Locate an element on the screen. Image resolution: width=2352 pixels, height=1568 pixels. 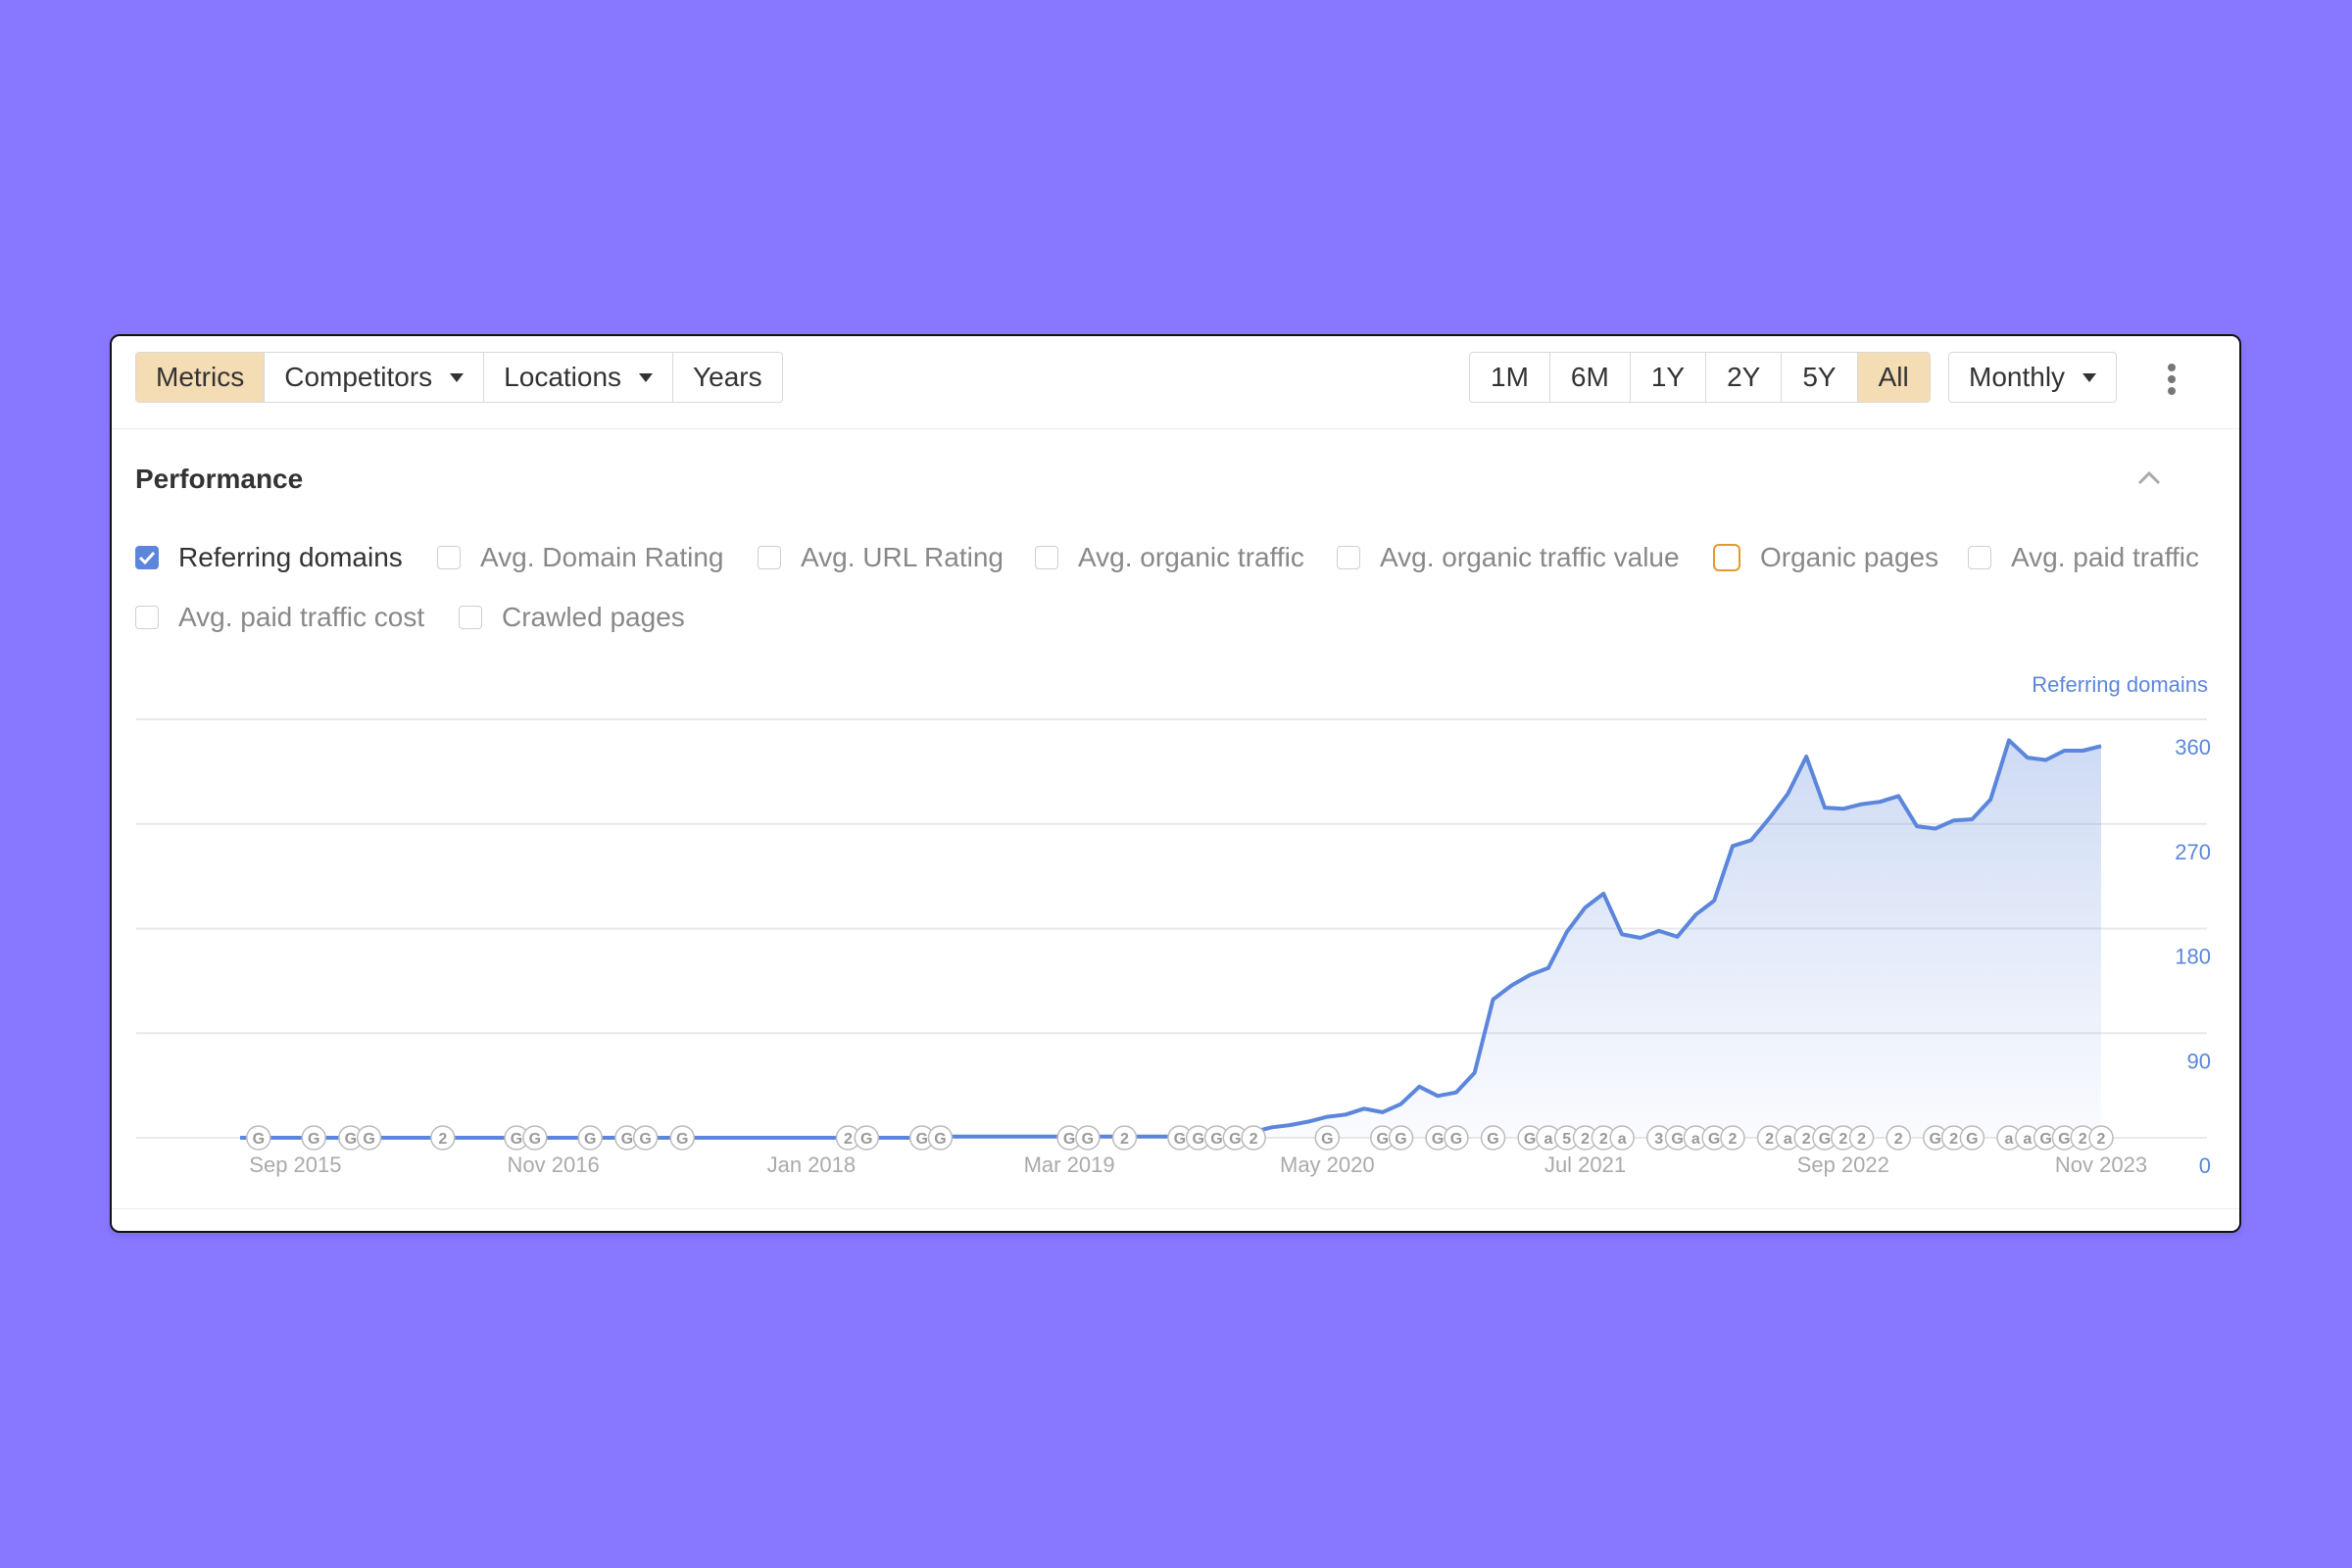
x-tick-label: Sep 2022 is located at coordinates (1843, 1164).